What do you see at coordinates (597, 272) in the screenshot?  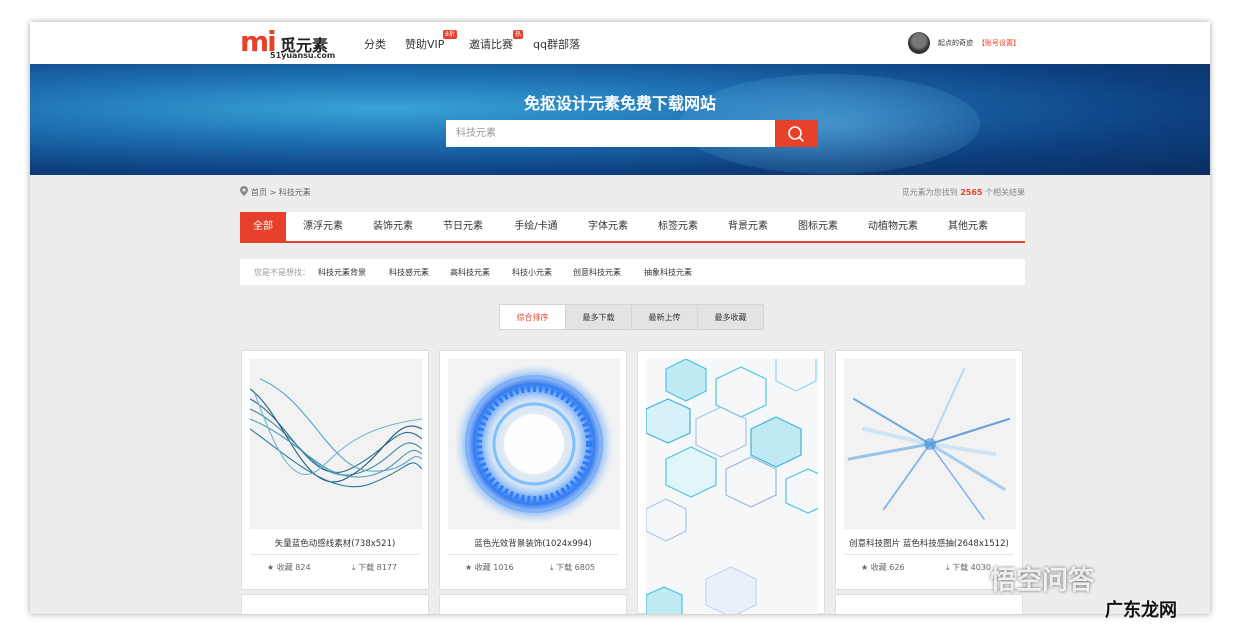 I see `suggestion-item: 创意科技元素` at bounding box center [597, 272].